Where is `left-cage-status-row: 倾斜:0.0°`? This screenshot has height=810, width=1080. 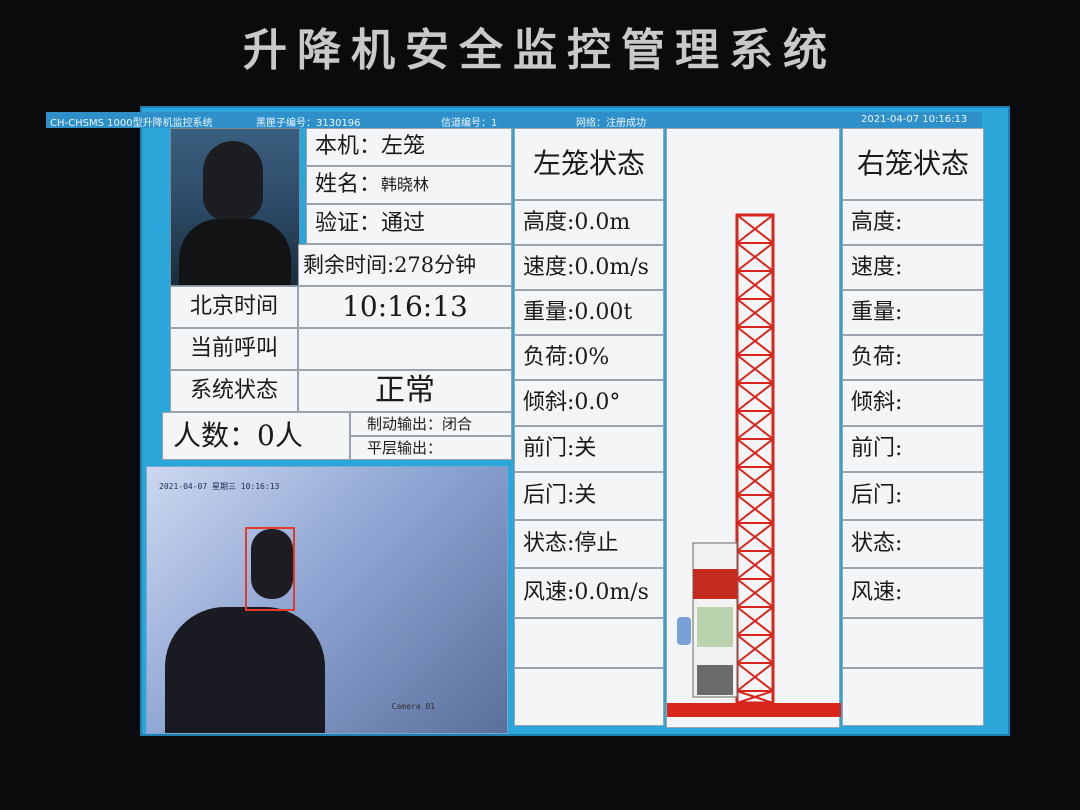
left-cage-status-row: 倾斜:0.0° is located at coordinates (589, 403).